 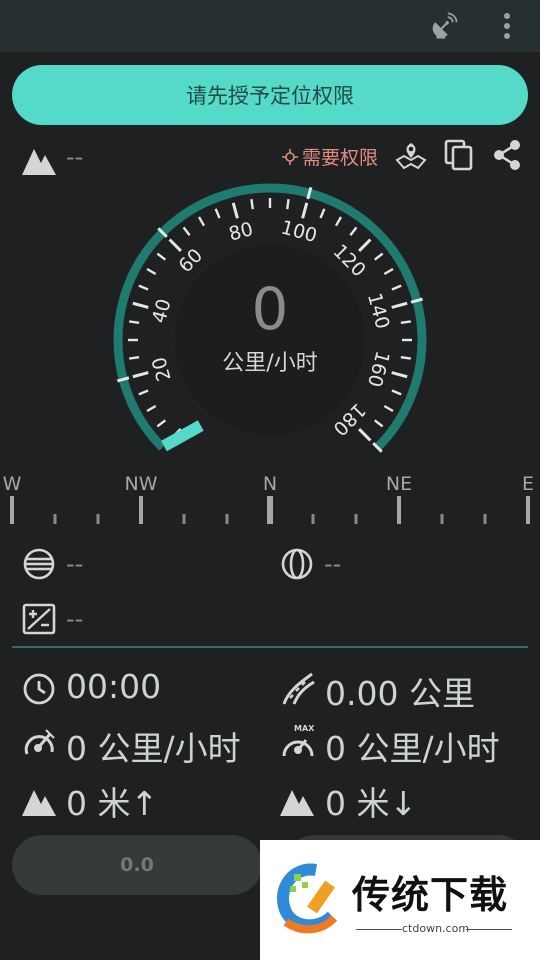 What do you see at coordinates (436, 928) in the screenshot?
I see `watermark-site: ctdown.com` at bounding box center [436, 928].